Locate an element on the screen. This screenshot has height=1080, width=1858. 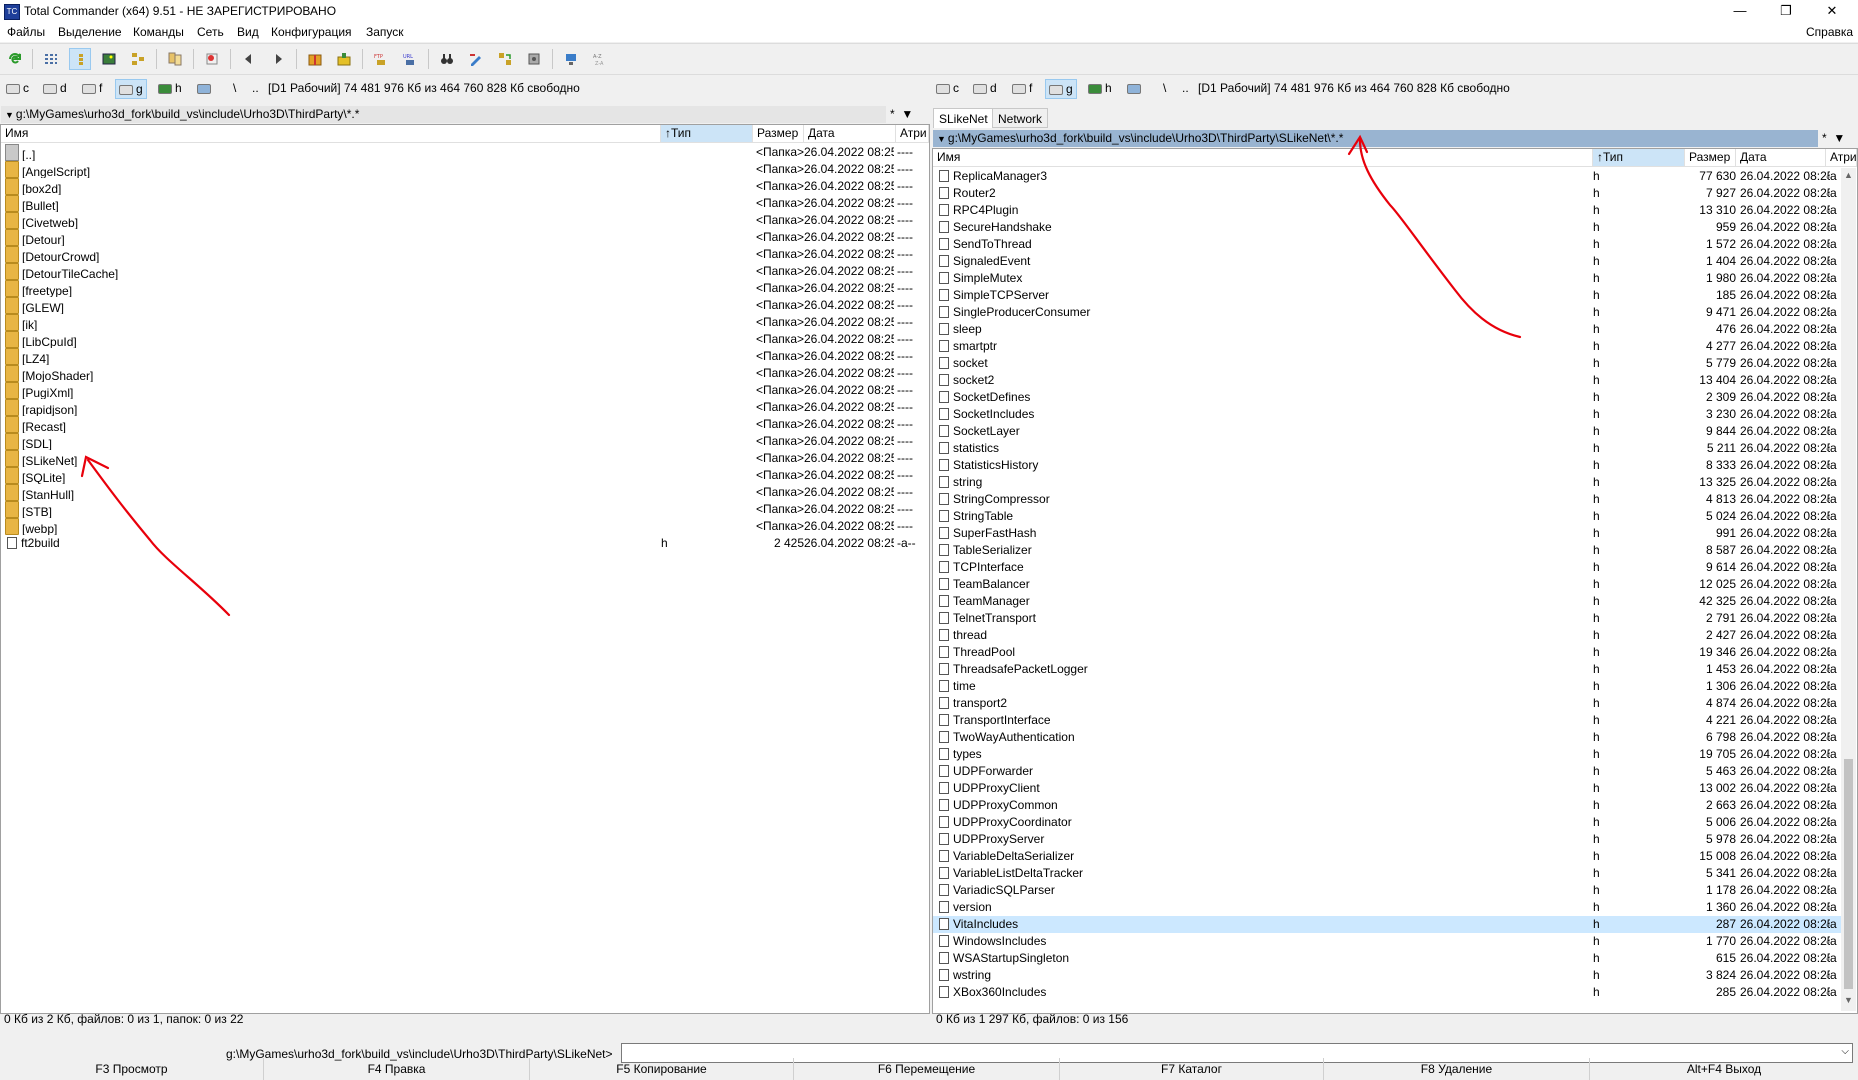
f8-delete-button: F8 Удаление is located at coordinates (1457, 1069).